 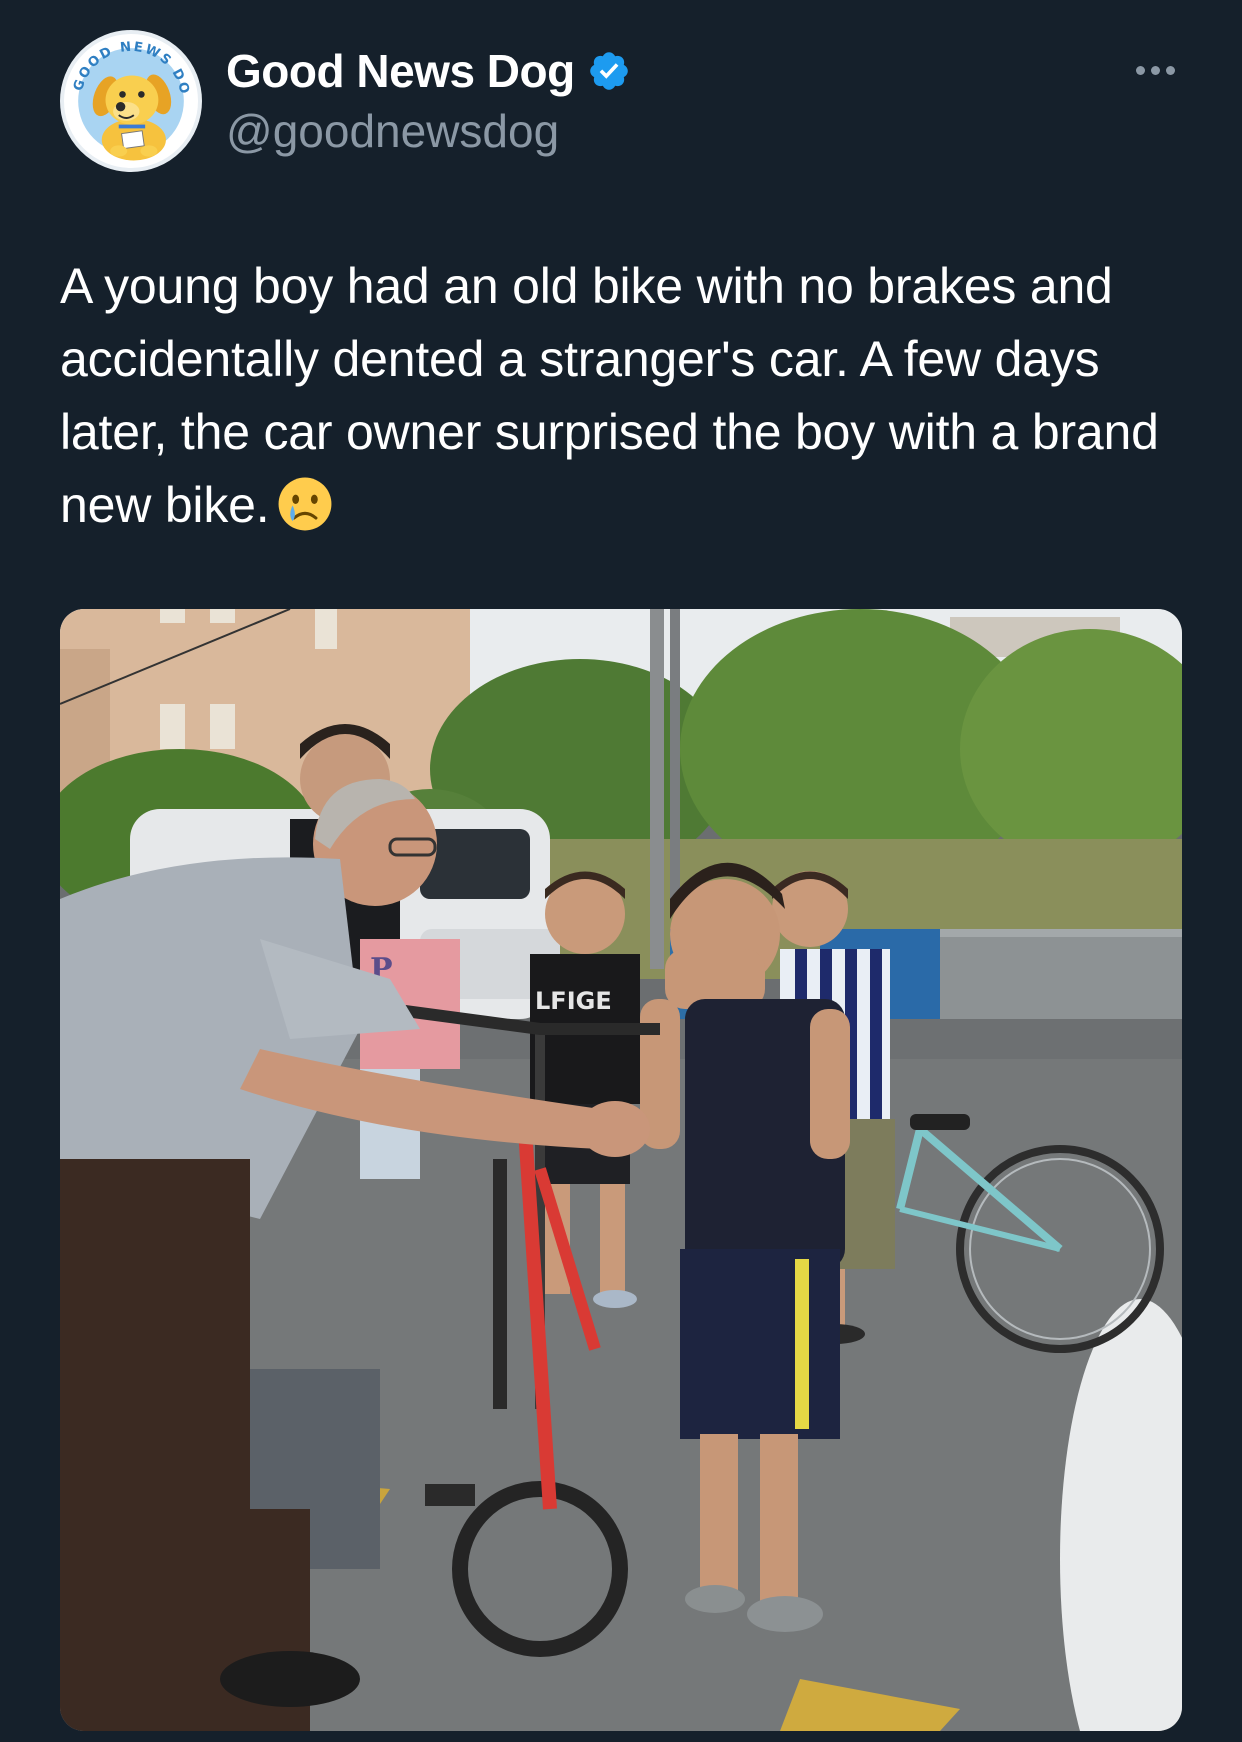 I want to click on verified-badge-icon, so click(x=608, y=71).